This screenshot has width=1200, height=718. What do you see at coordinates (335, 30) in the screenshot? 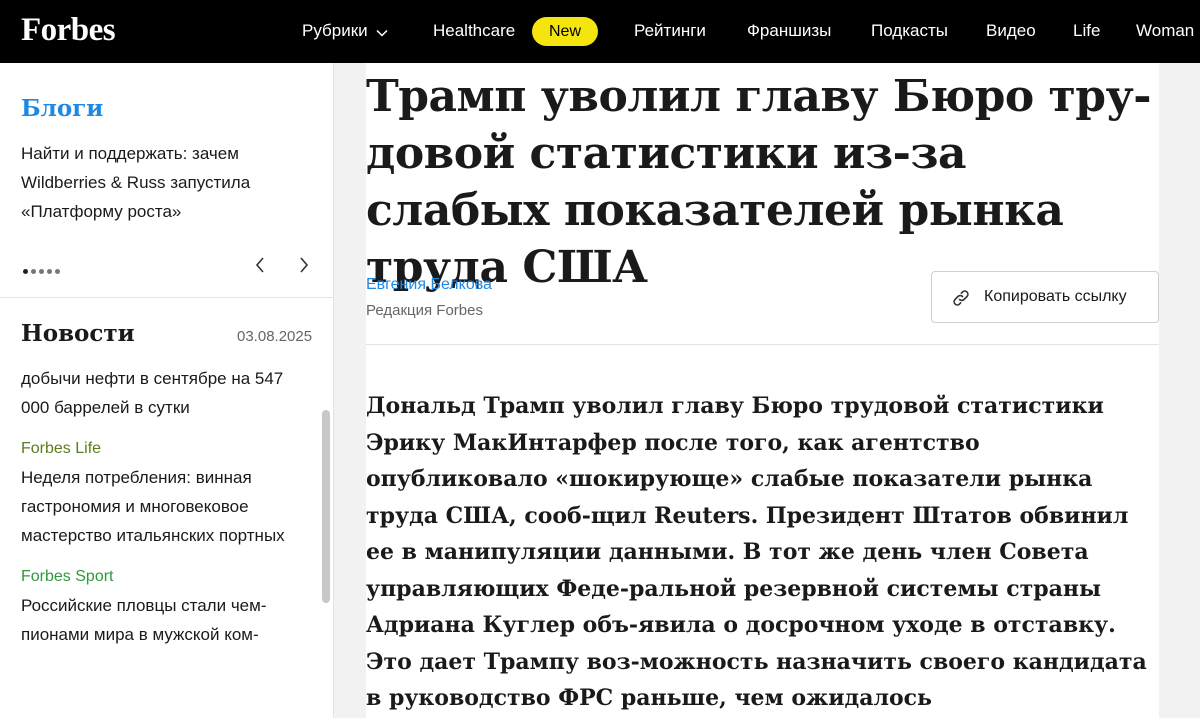
I see `nav-rubrics-label: Рубрики` at bounding box center [335, 30].